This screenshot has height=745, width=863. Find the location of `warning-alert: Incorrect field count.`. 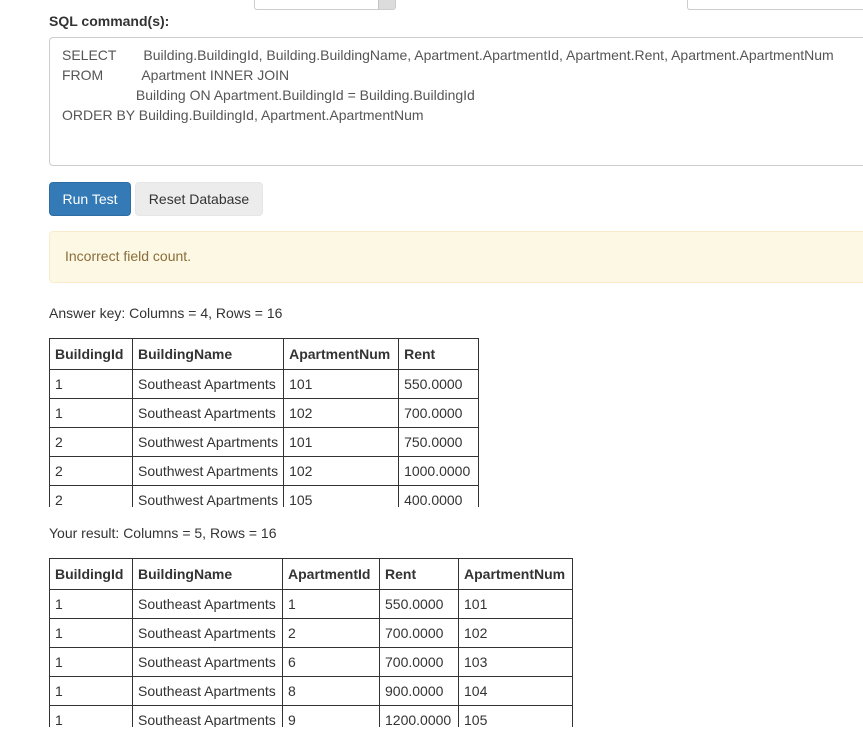

warning-alert: Incorrect field count. is located at coordinates (456, 257).